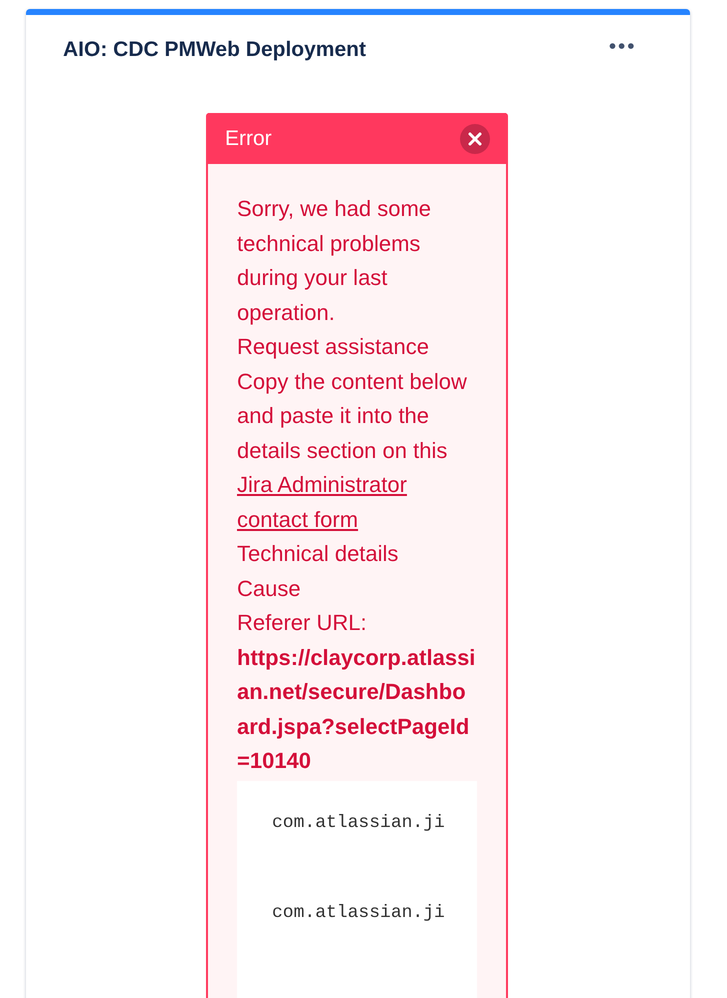 The height and width of the screenshot is (998, 727). What do you see at coordinates (269, 588) in the screenshot?
I see `cause-label: Cause` at bounding box center [269, 588].